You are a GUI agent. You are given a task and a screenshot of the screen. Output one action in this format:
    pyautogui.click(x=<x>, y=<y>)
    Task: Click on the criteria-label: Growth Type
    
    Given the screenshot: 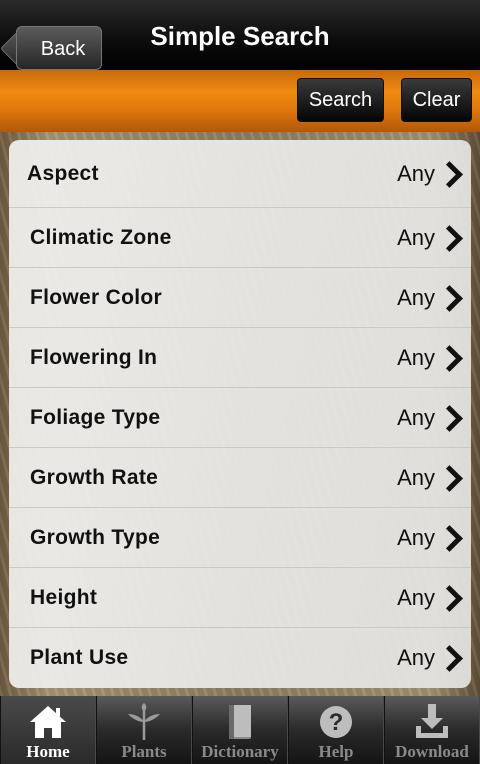 What is the action you would take?
    pyautogui.click(x=95, y=537)
    